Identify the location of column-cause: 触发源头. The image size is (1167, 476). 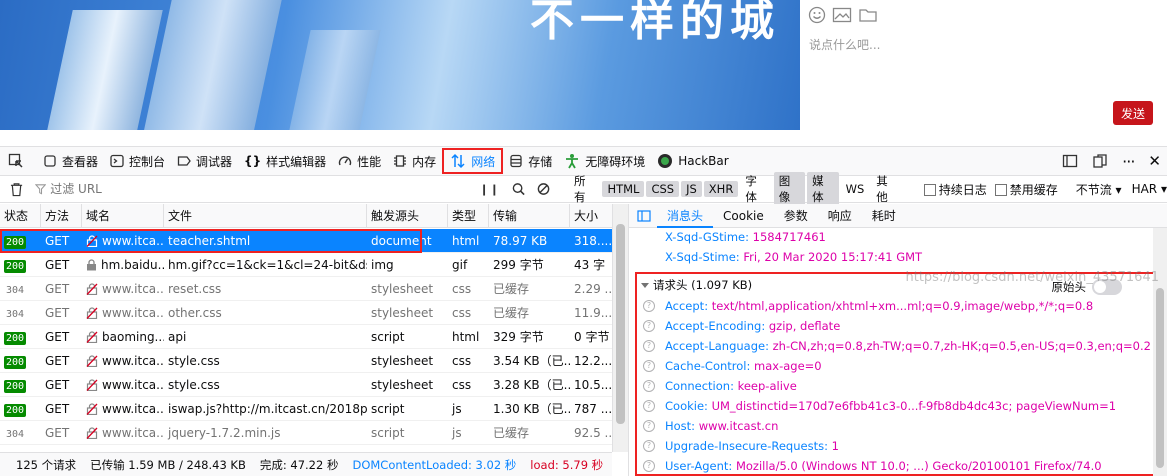
(407, 216).